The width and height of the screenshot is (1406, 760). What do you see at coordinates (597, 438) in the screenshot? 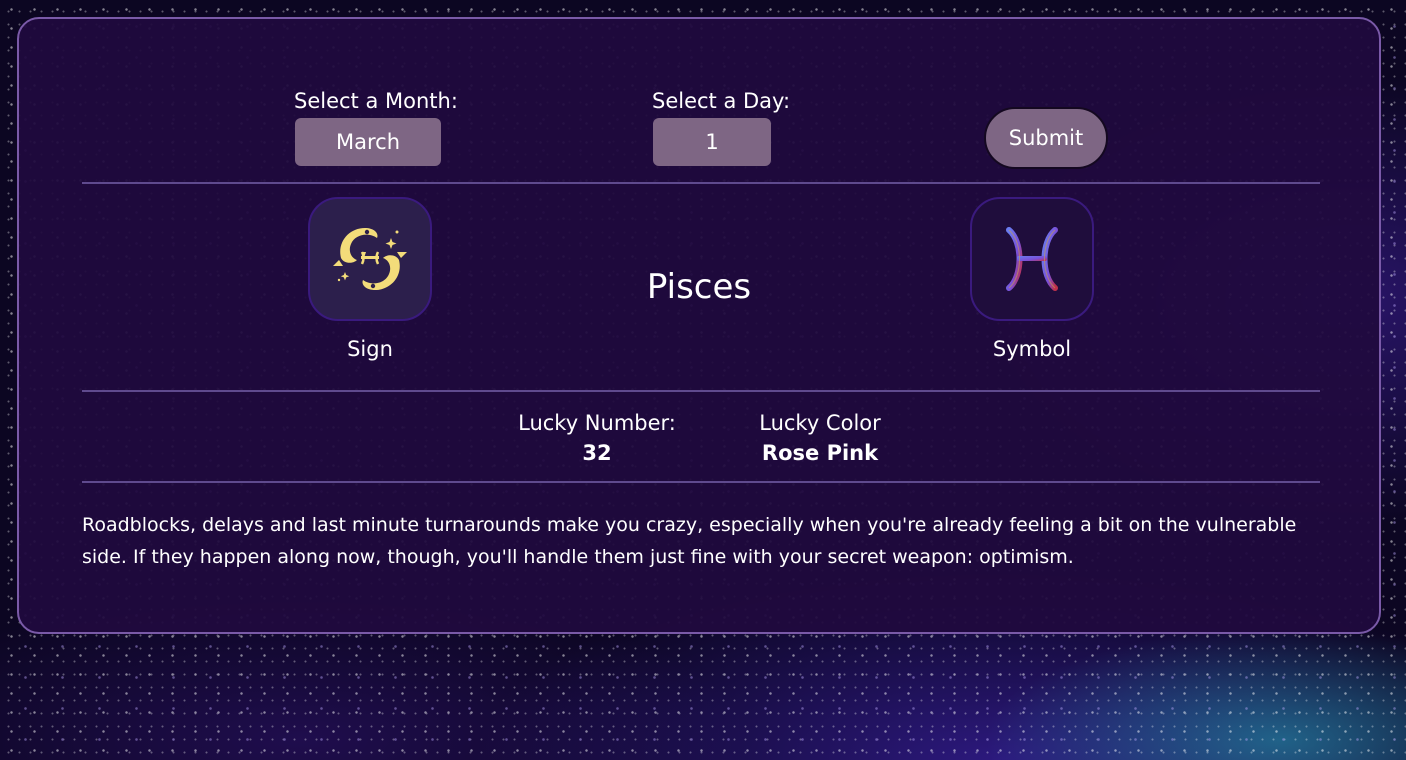
I see `lucky-number-block: Lucky Number: 32` at bounding box center [597, 438].